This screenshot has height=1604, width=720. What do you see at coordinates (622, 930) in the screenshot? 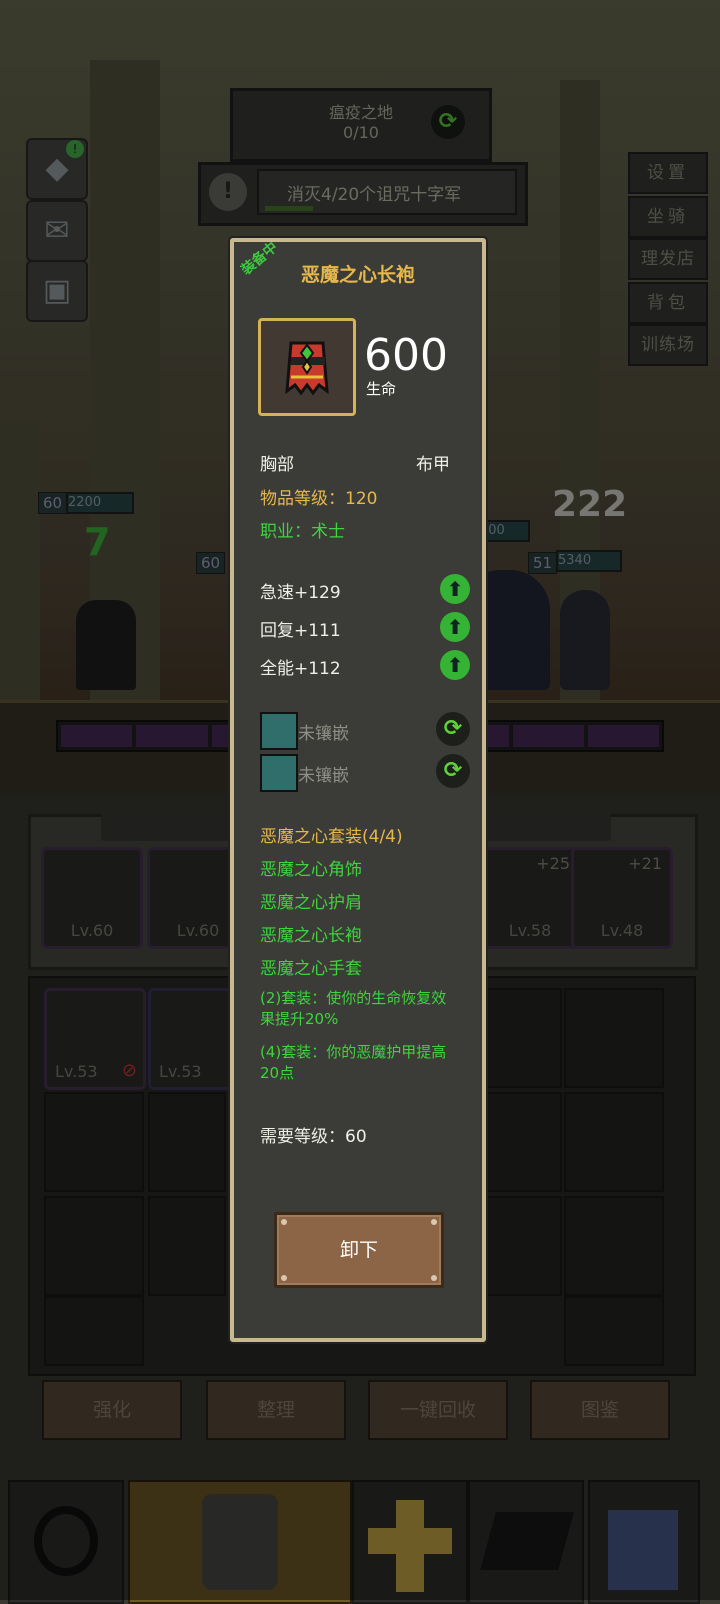
I see `slot-level: Lv.48` at bounding box center [622, 930].